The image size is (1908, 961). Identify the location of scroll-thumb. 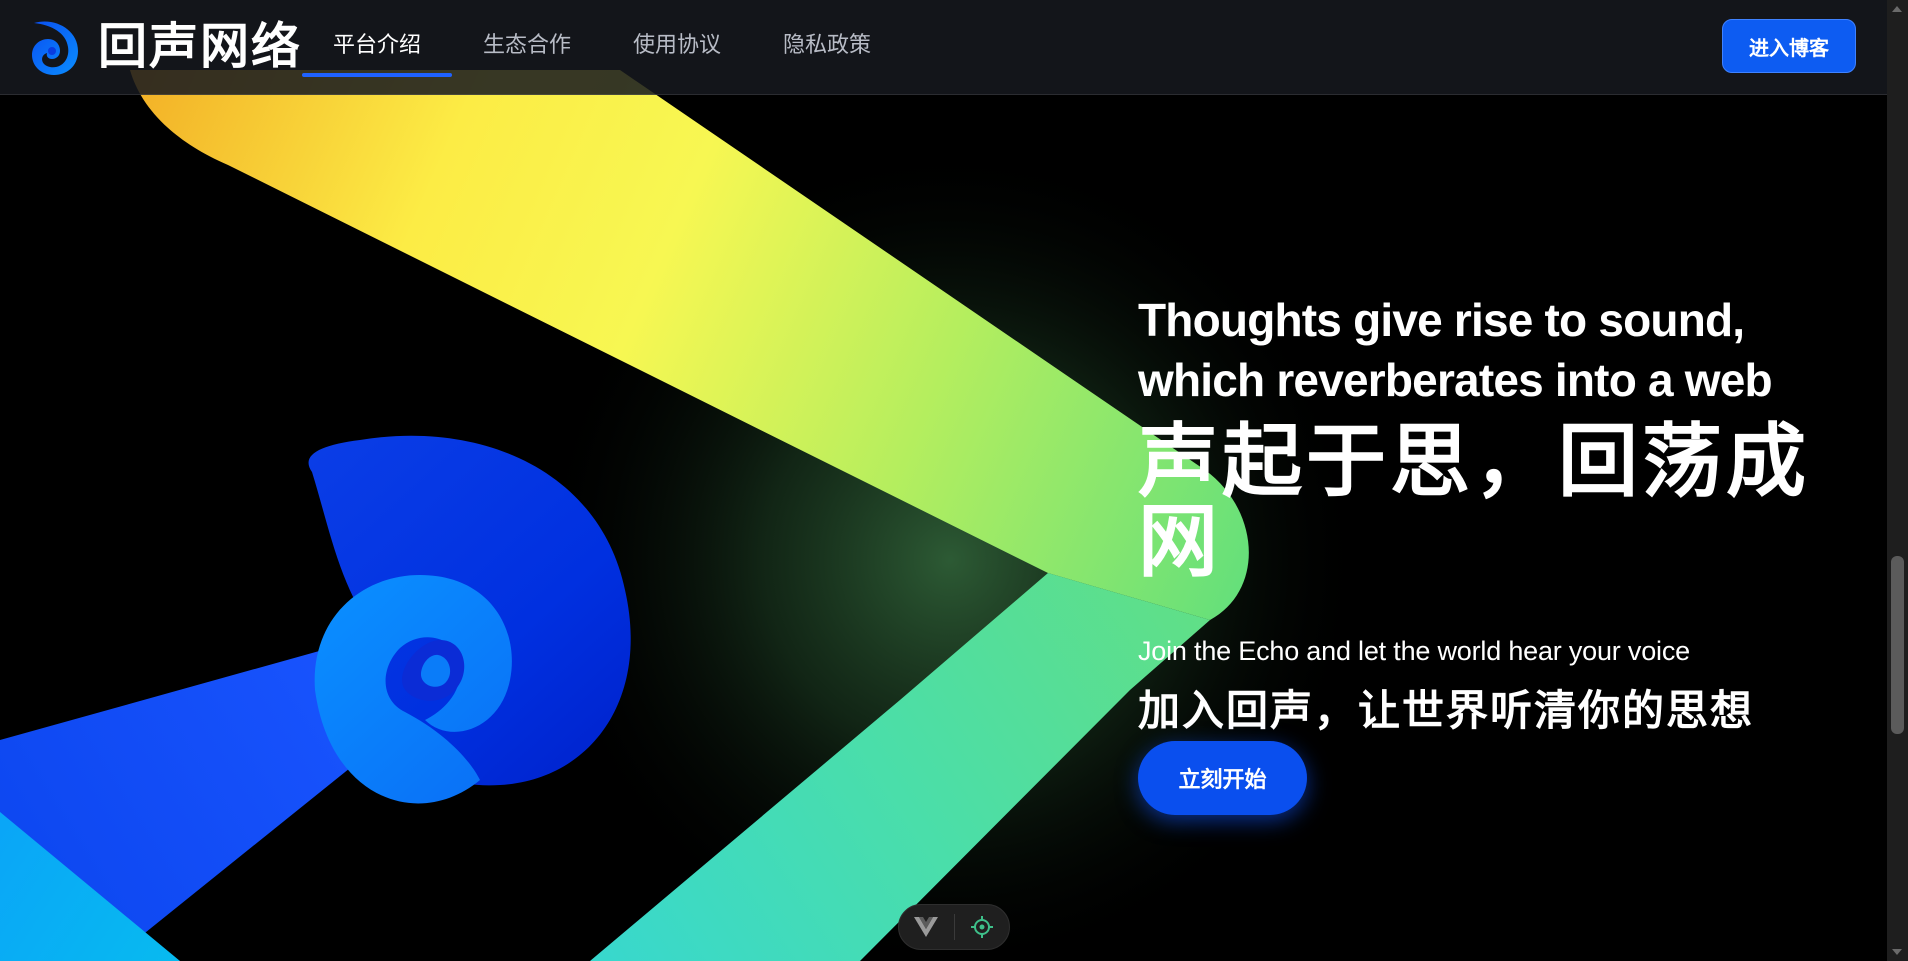
(1897, 645).